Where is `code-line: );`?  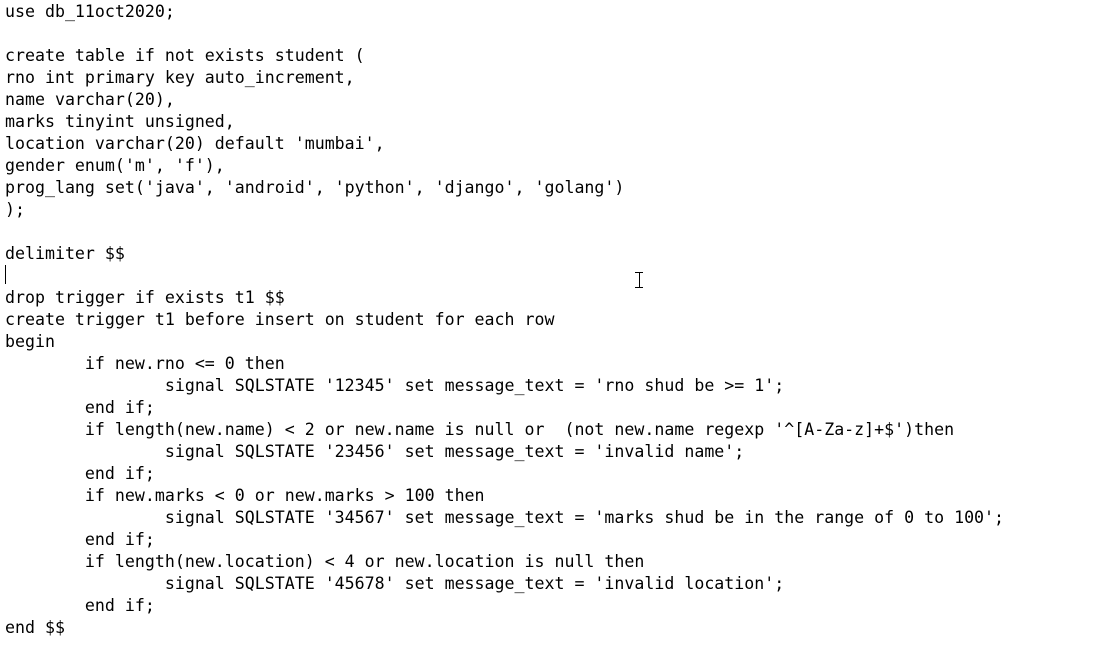 code-line: ); is located at coordinates (15, 209).